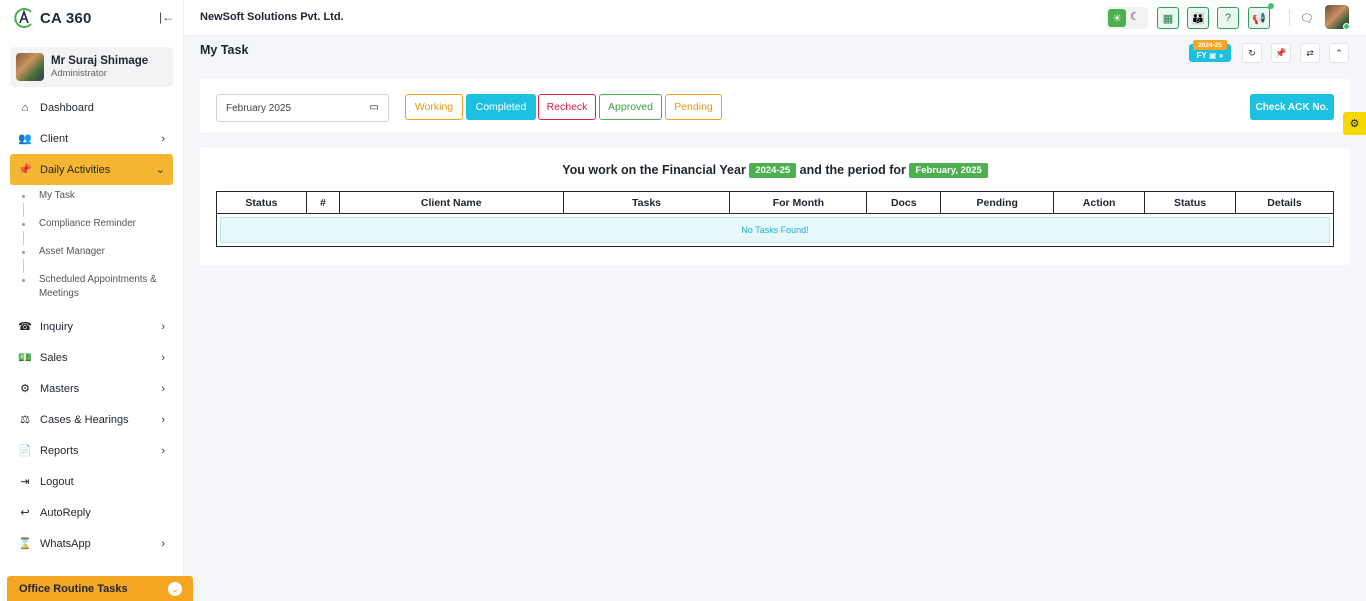 The image size is (1366, 601). Describe the element at coordinates (25, 482) in the screenshot. I see `logout-icon: ⇥` at that location.